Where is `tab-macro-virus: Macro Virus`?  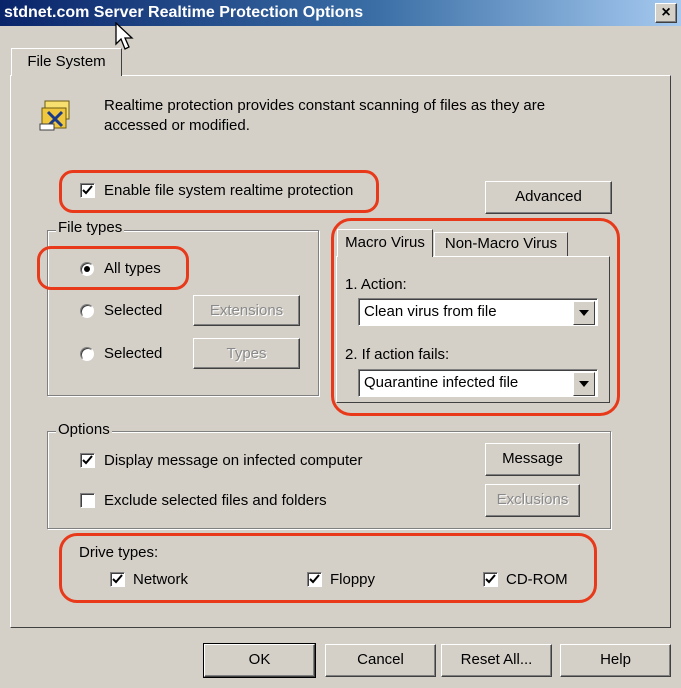 tab-macro-virus: Macro Virus is located at coordinates (385, 243).